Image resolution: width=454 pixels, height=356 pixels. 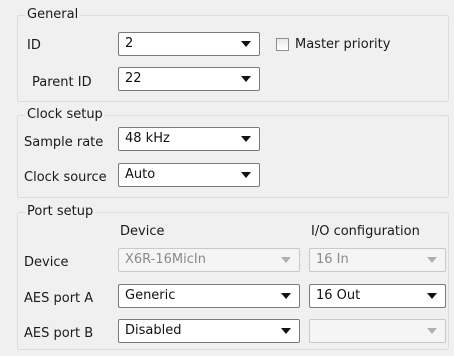 I want to click on parent-id-label: Parent ID, so click(x=62, y=82).